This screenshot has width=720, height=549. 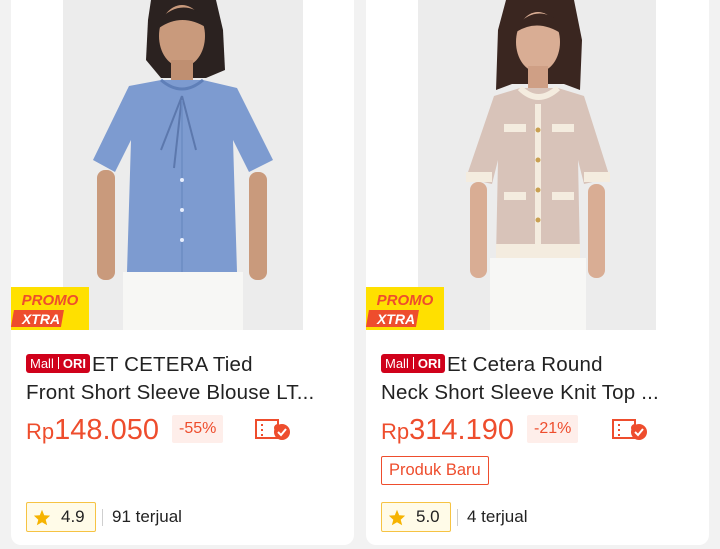 I want to click on price-row: Rp148.050 -55%, so click(x=186, y=430).